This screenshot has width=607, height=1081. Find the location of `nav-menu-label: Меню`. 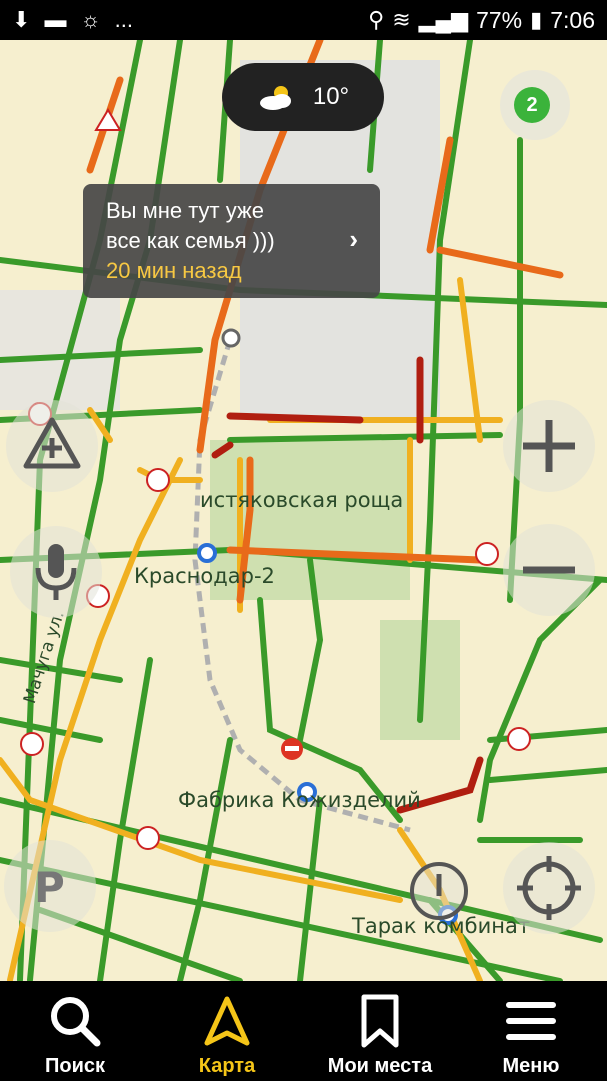

nav-menu-label: Меню is located at coordinates (531, 1066).